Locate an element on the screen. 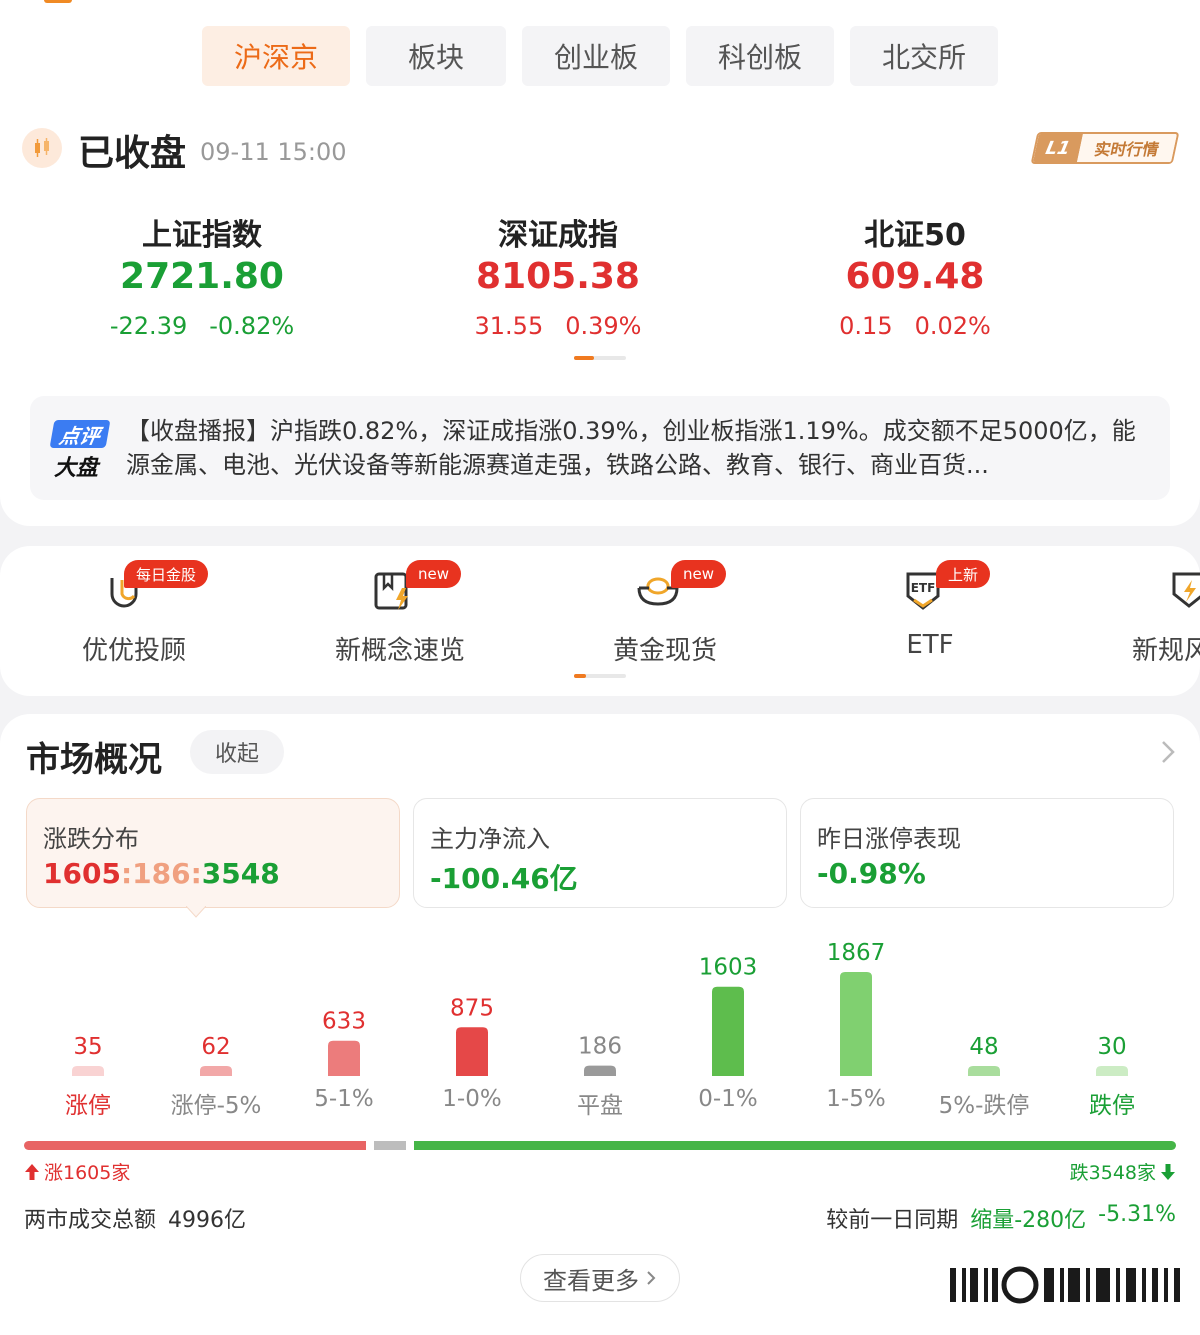  total-turnover: 两市成交总额 4996亿 is located at coordinates (135, 1218).